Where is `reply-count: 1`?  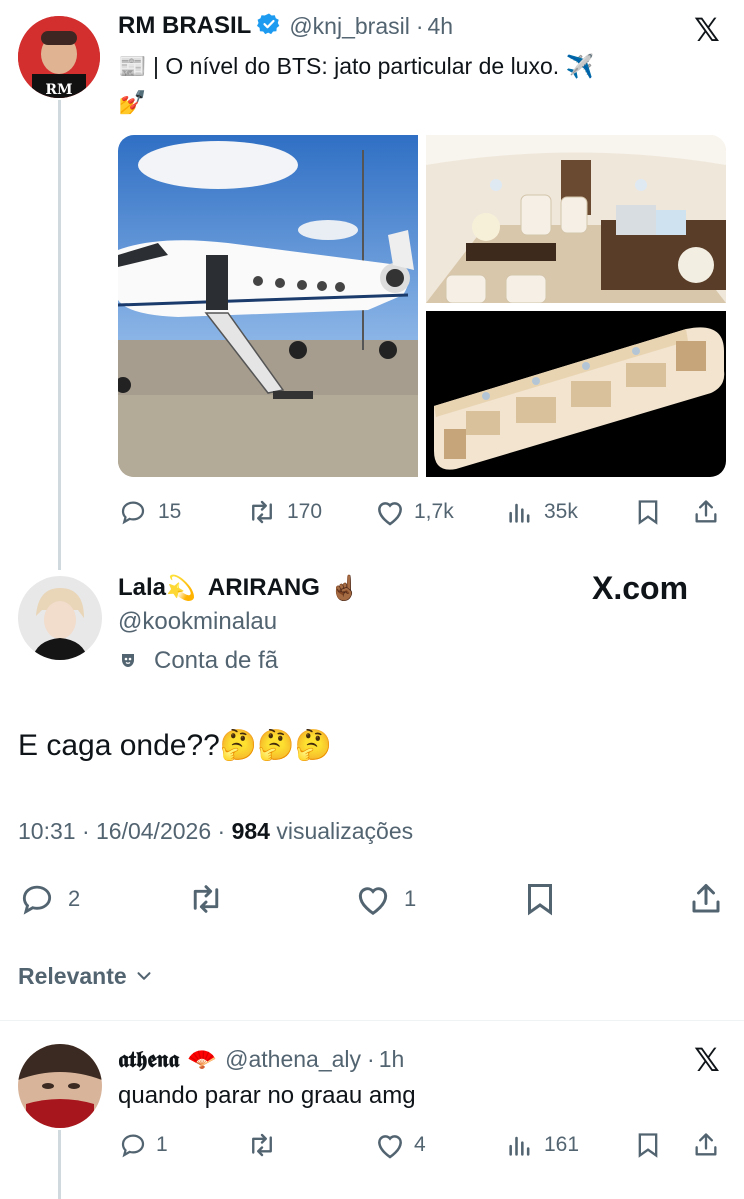 reply-count: 1 is located at coordinates (162, 1144).